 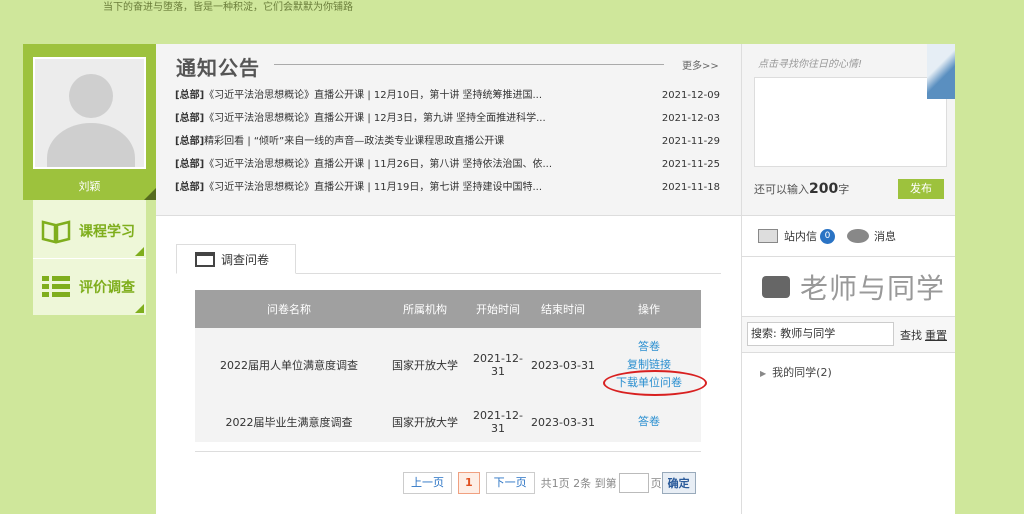 What do you see at coordinates (810, 64) in the screenshot?
I see `status-hint: 点击寻找你往日的心情!` at bounding box center [810, 64].